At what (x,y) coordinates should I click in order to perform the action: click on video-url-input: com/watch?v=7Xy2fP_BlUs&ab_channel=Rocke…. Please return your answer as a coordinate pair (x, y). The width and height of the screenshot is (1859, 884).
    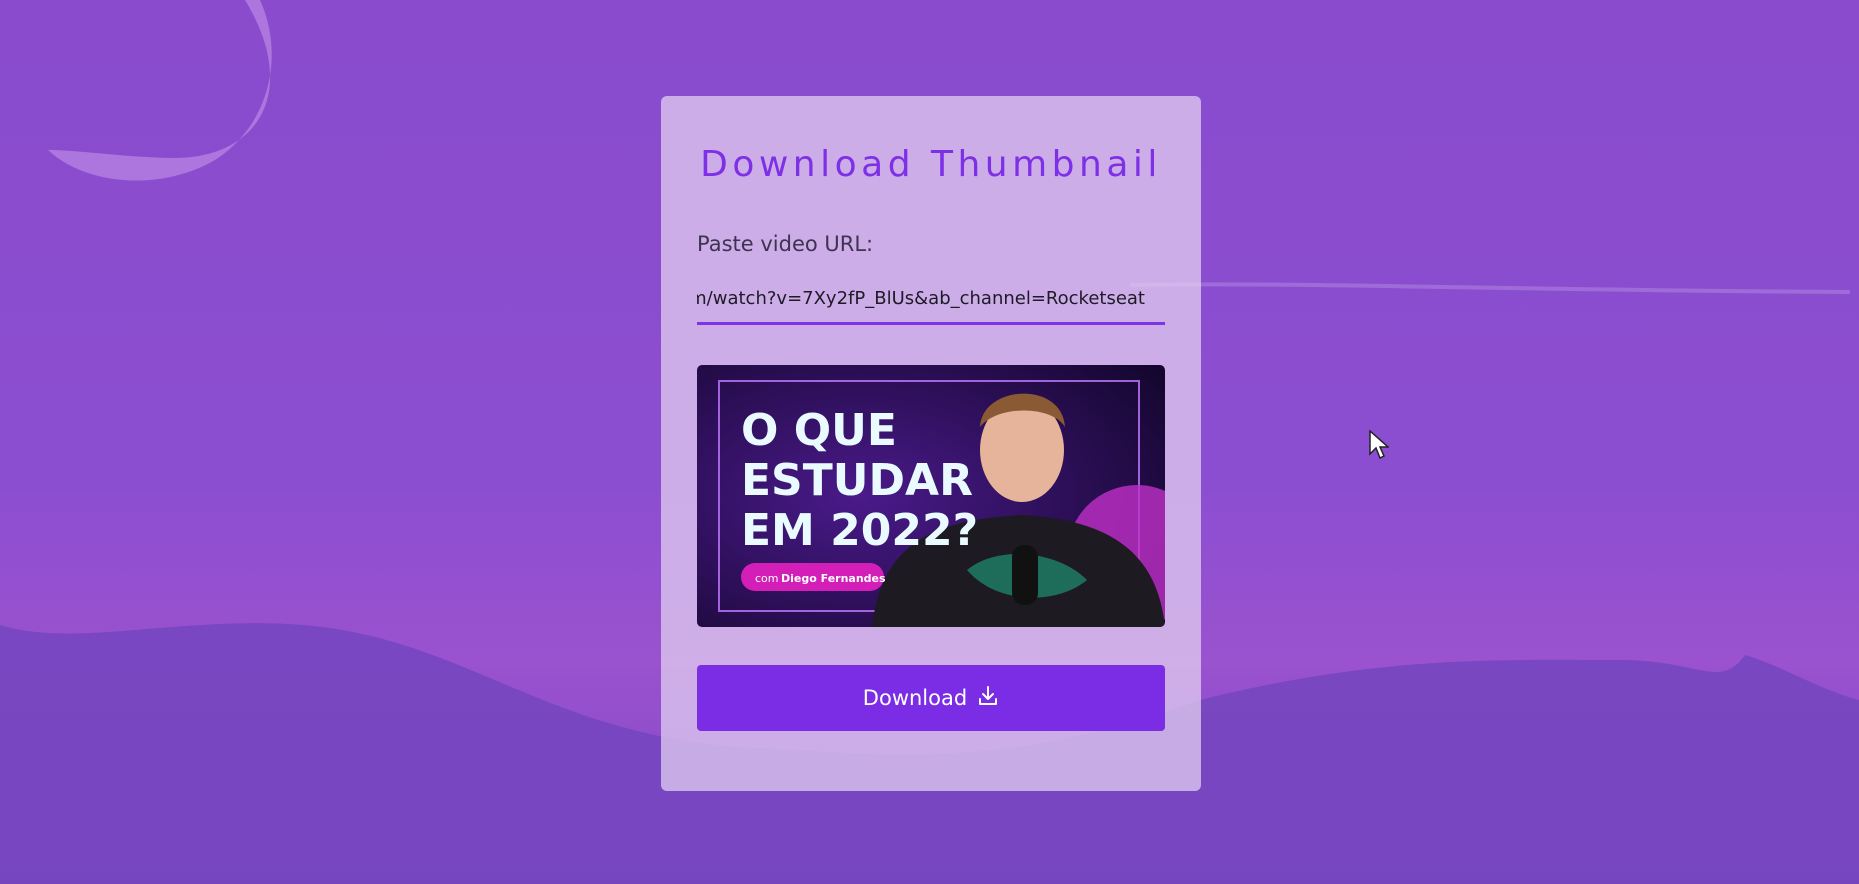
    Looking at the image, I should click on (931, 301).